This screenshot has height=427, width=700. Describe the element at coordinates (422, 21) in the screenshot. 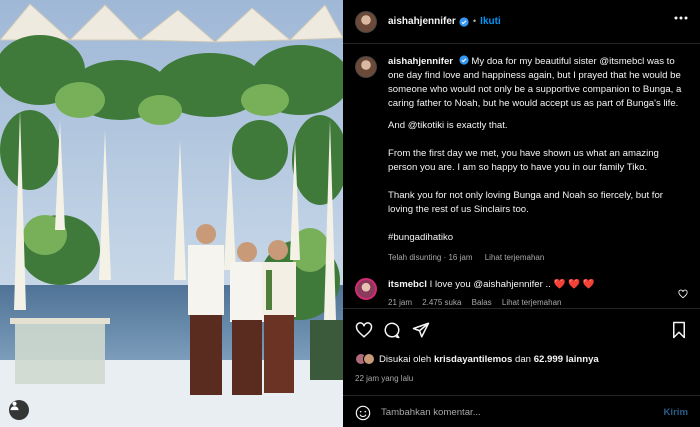

I see `header-username: aishahjennifer` at that location.